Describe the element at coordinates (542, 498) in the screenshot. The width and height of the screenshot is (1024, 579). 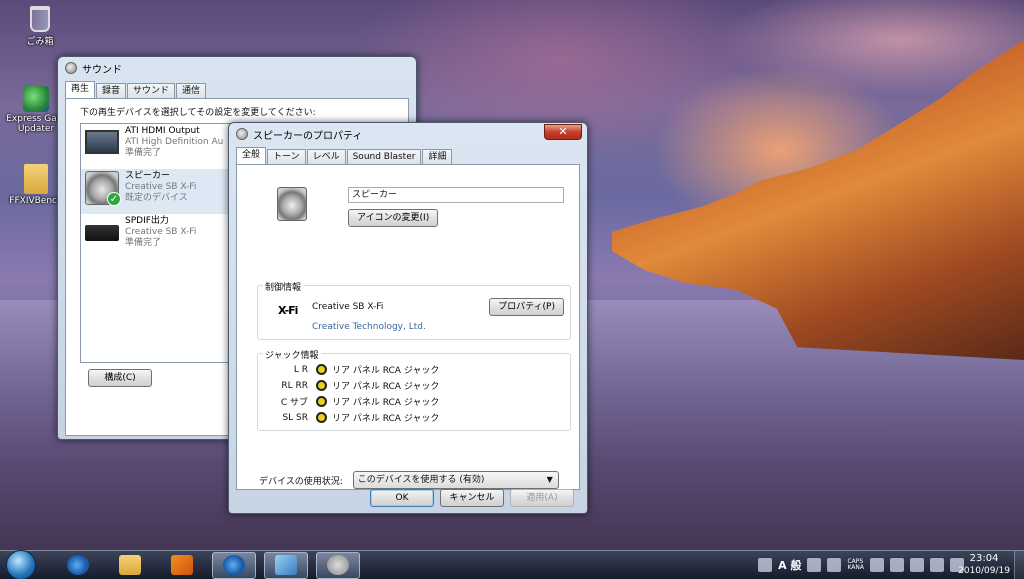
I see `apply-button: 適用(A)` at that location.